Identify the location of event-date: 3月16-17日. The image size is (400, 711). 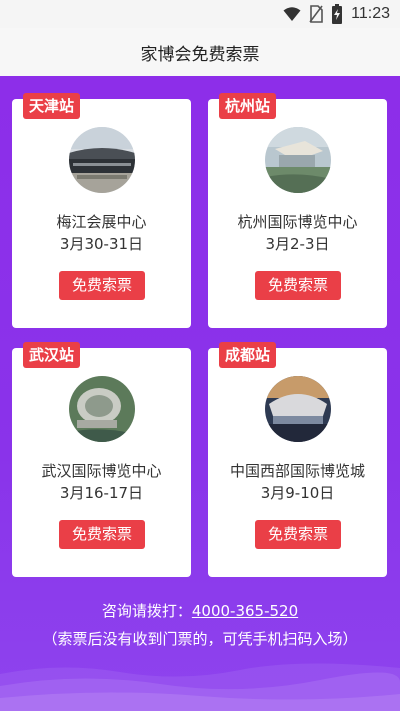
(101, 493).